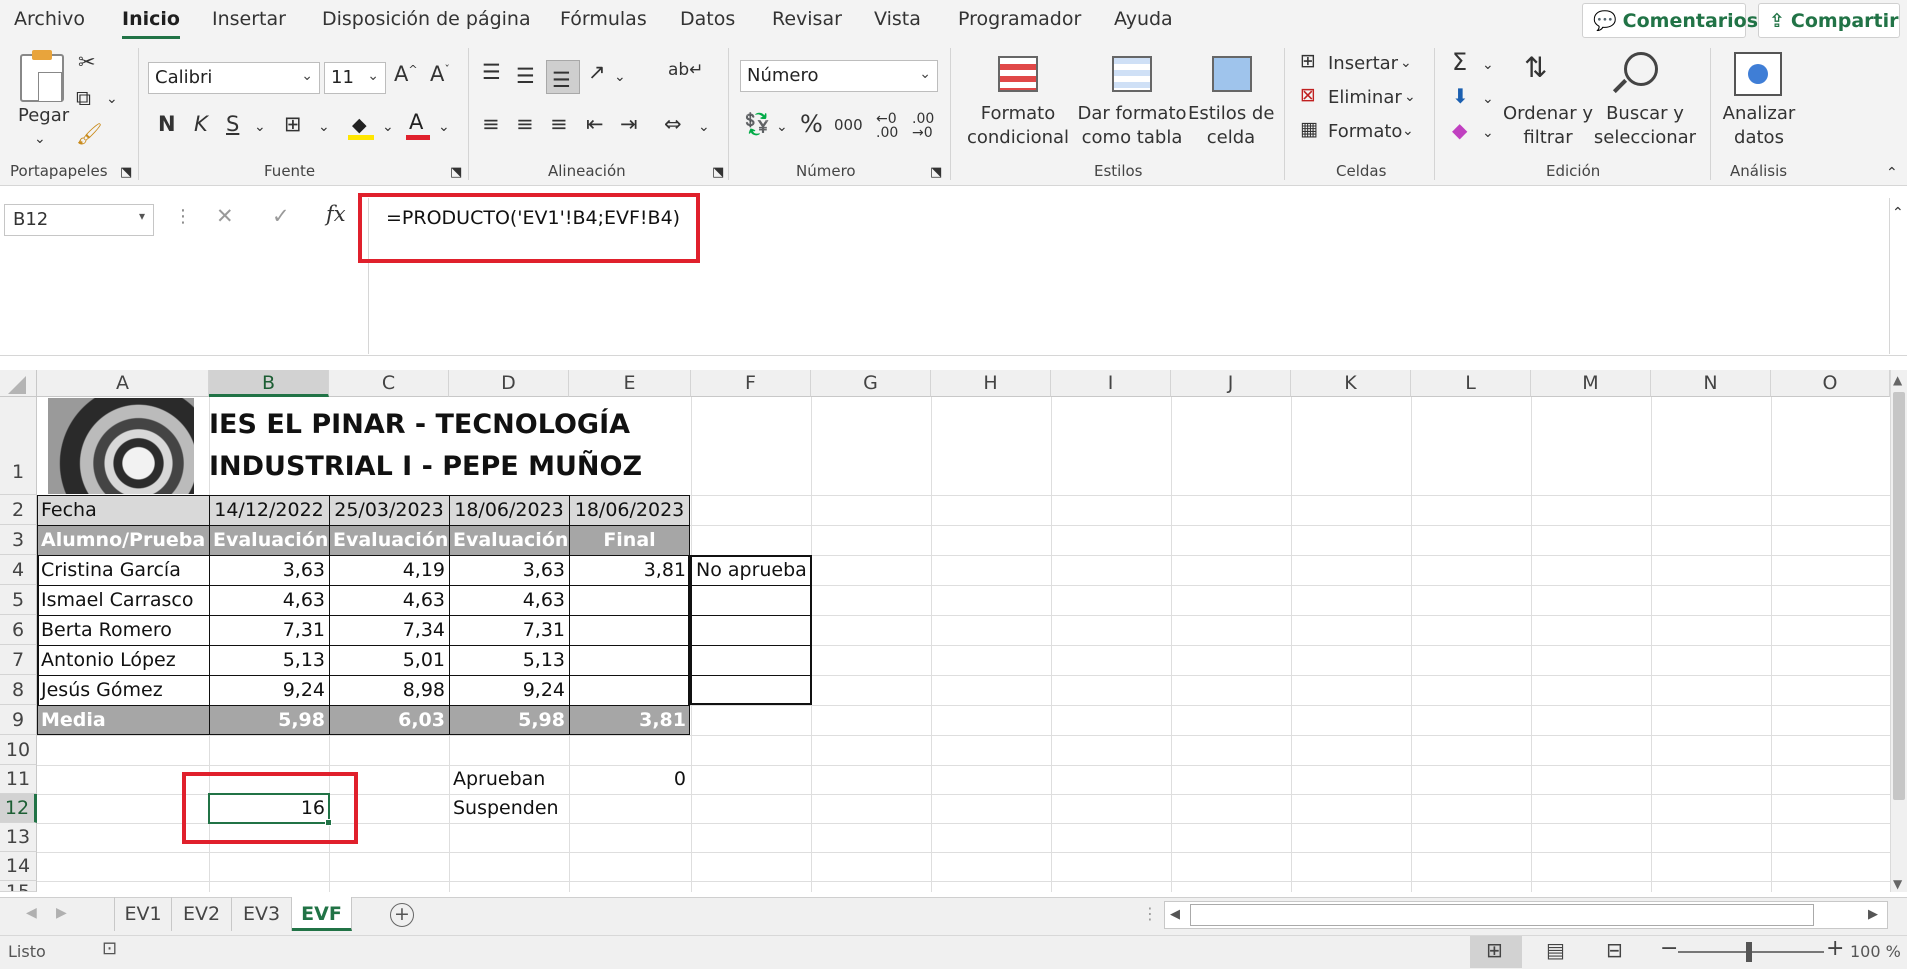  What do you see at coordinates (1829, 20) in the screenshot?
I see `share-button: ⇪ Compartir` at bounding box center [1829, 20].